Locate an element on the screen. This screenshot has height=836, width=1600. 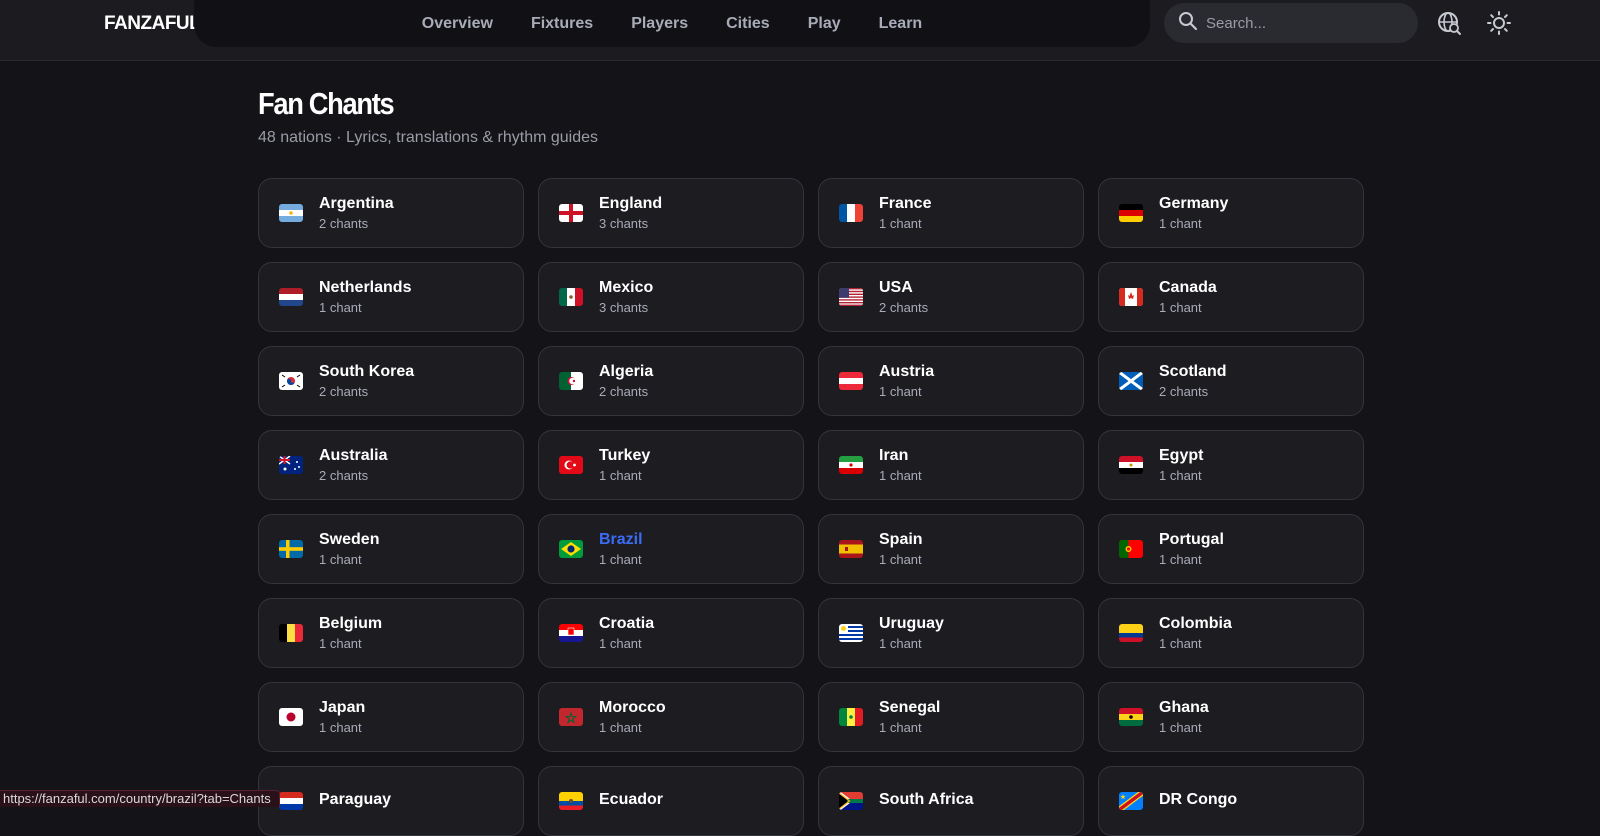
country-card-text: Scotland 2 chants is located at coordinates (1193, 381).